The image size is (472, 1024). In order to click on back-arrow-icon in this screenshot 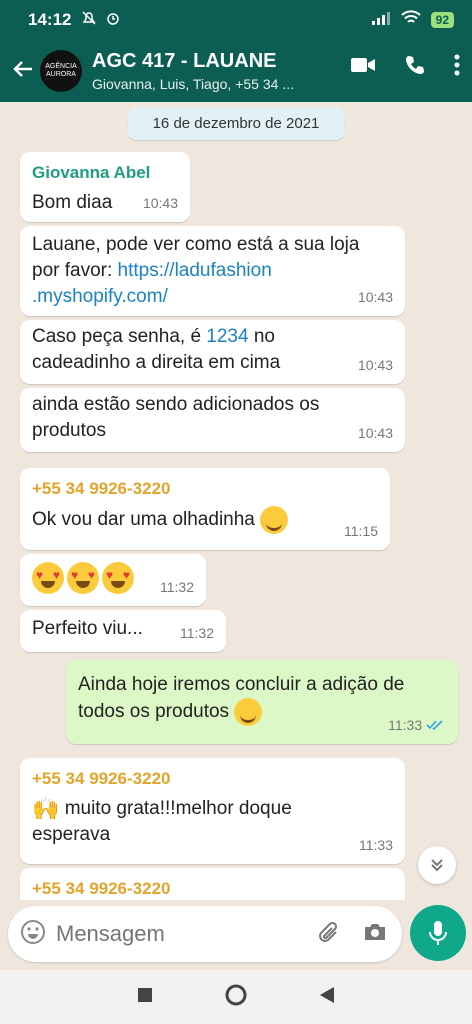, I will do `click(23, 71)`.